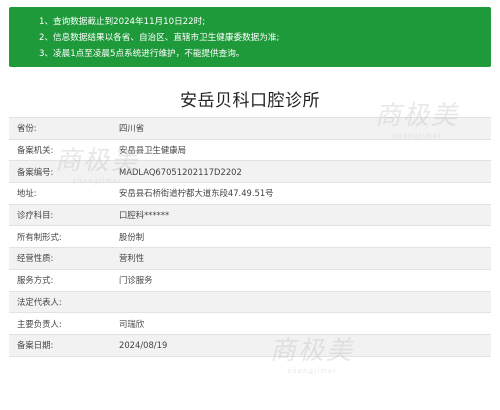  Describe the element at coordinates (312, 371) in the screenshot. I see `watermark-subtext: shangjimei` at that location.